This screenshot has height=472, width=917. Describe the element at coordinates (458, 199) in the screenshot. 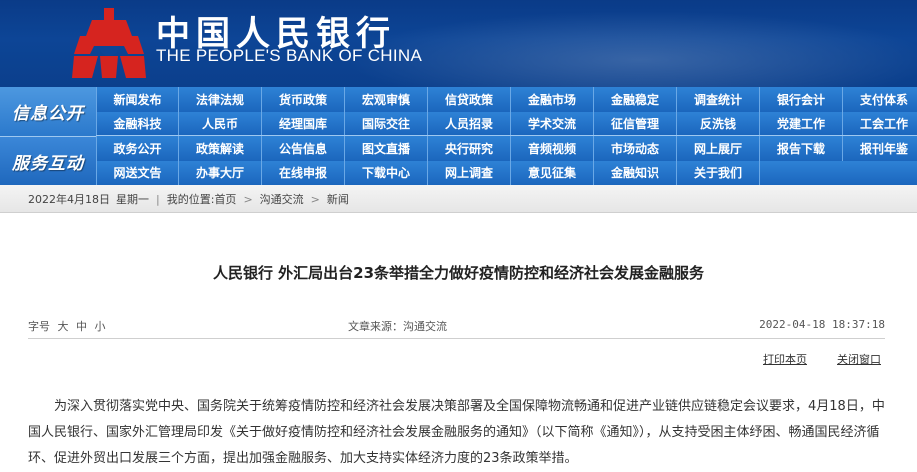

I see `breadcrumb-bar: 2022年4月18日 星期一 | 我的位置: 首页 > 沟通交流 > 新闻` at that location.